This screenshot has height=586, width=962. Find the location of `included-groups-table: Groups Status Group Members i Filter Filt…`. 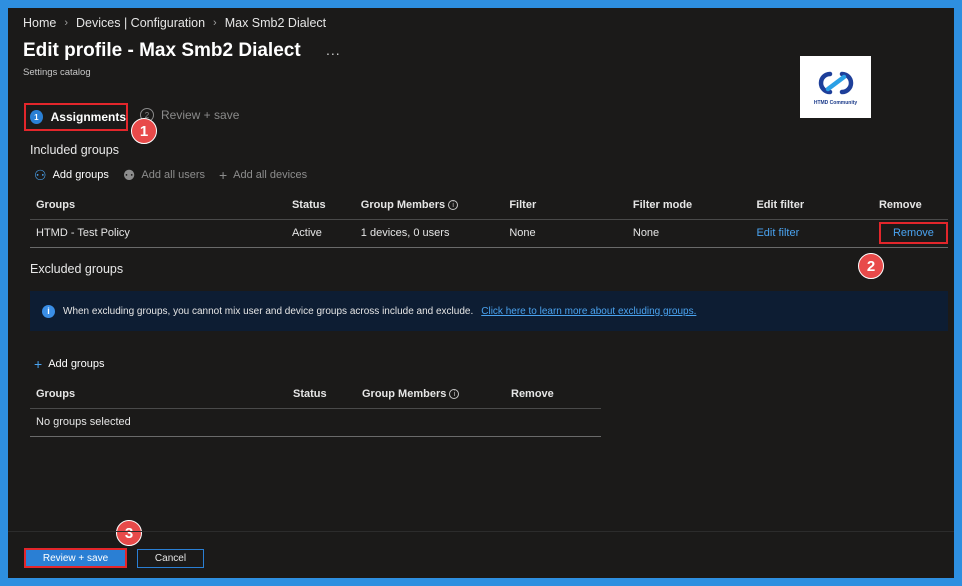

included-groups-table: Groups Status Group Members i Filter Filt… is located at coordinates (489, 219).